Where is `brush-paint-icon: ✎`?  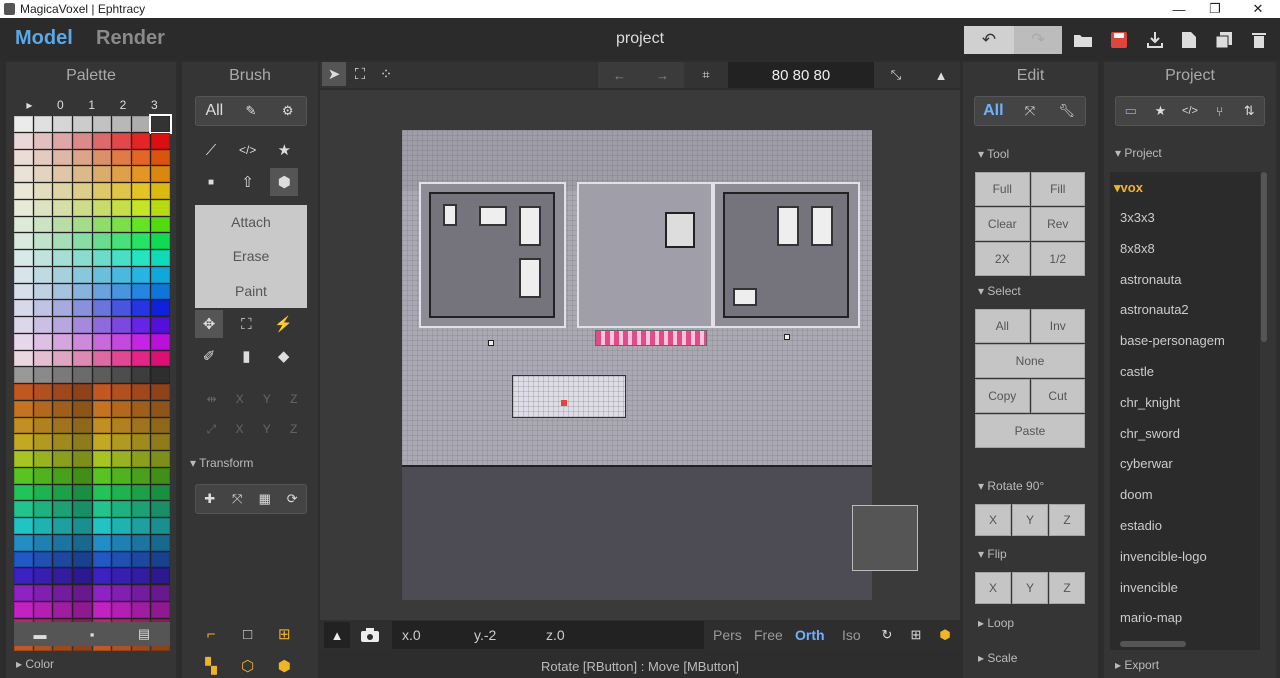 brush-paint-icon: ✎ is located at coordinates (251, 111).